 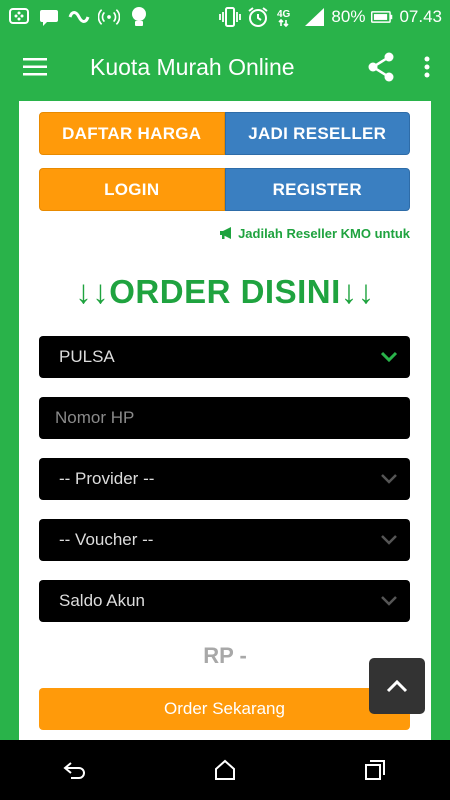 What do you see at coordinates (95, 417) in the screenshot?
I see `phone-number-placeholder: Nomor HP` at bounding box center [95, 417].